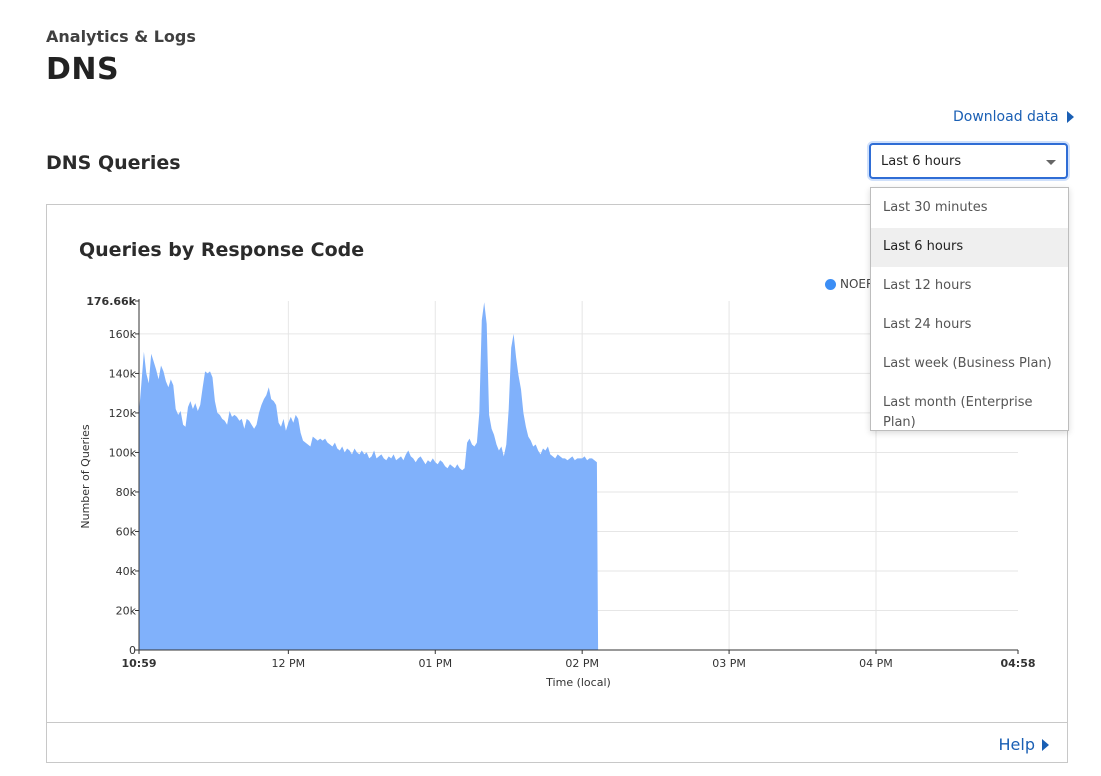 The width and height of the screenshot is (1101, 776). I want to click on time-range-option: Last 6 hours, so click(969, 247).